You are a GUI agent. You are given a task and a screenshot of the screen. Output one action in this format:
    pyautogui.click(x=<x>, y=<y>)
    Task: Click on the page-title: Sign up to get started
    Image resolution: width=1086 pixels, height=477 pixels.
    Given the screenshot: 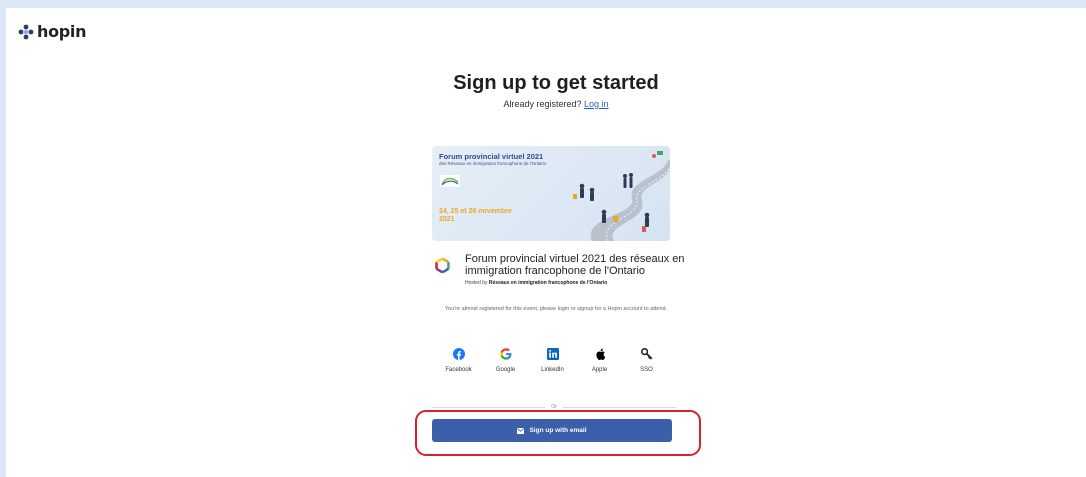 What is the action you would take?
    pyautogui.click(x=556, y=83)
    